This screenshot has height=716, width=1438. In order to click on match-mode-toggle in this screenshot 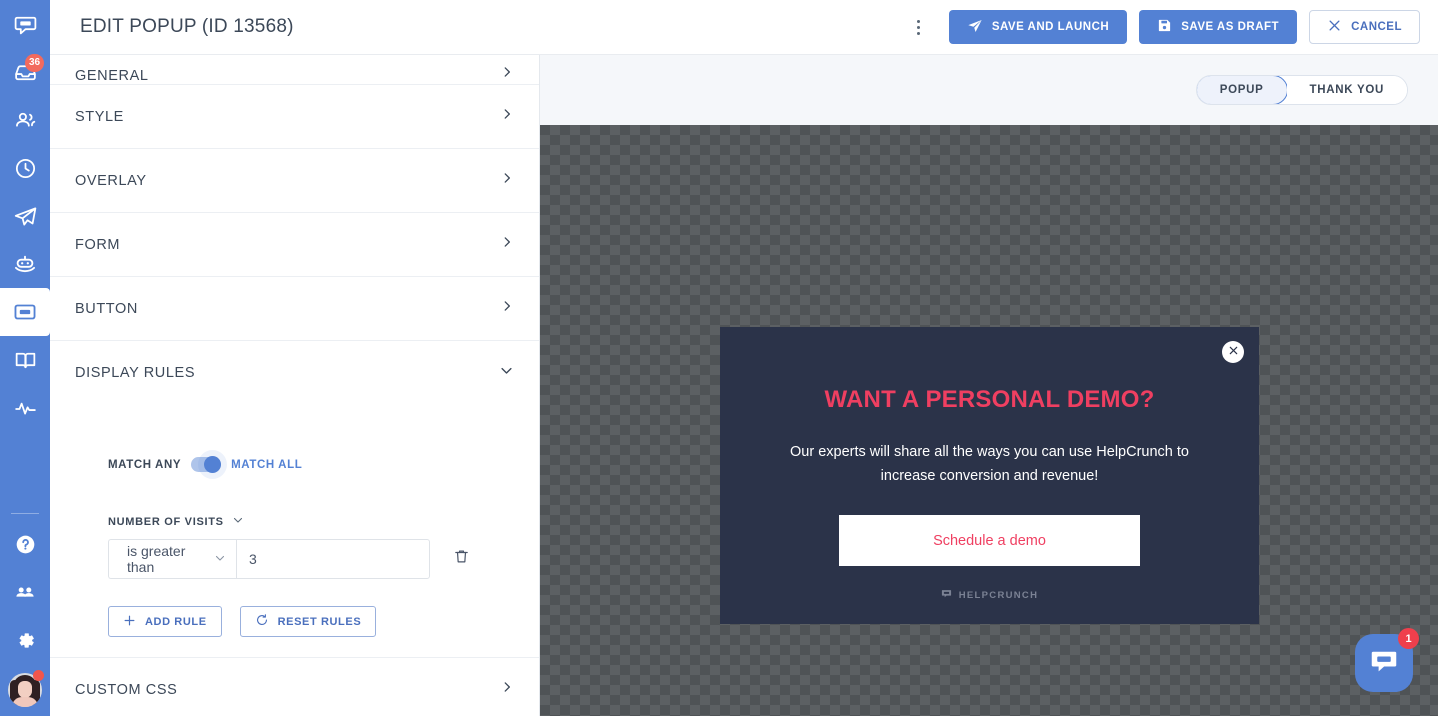, I will do `click(206, 464)`.